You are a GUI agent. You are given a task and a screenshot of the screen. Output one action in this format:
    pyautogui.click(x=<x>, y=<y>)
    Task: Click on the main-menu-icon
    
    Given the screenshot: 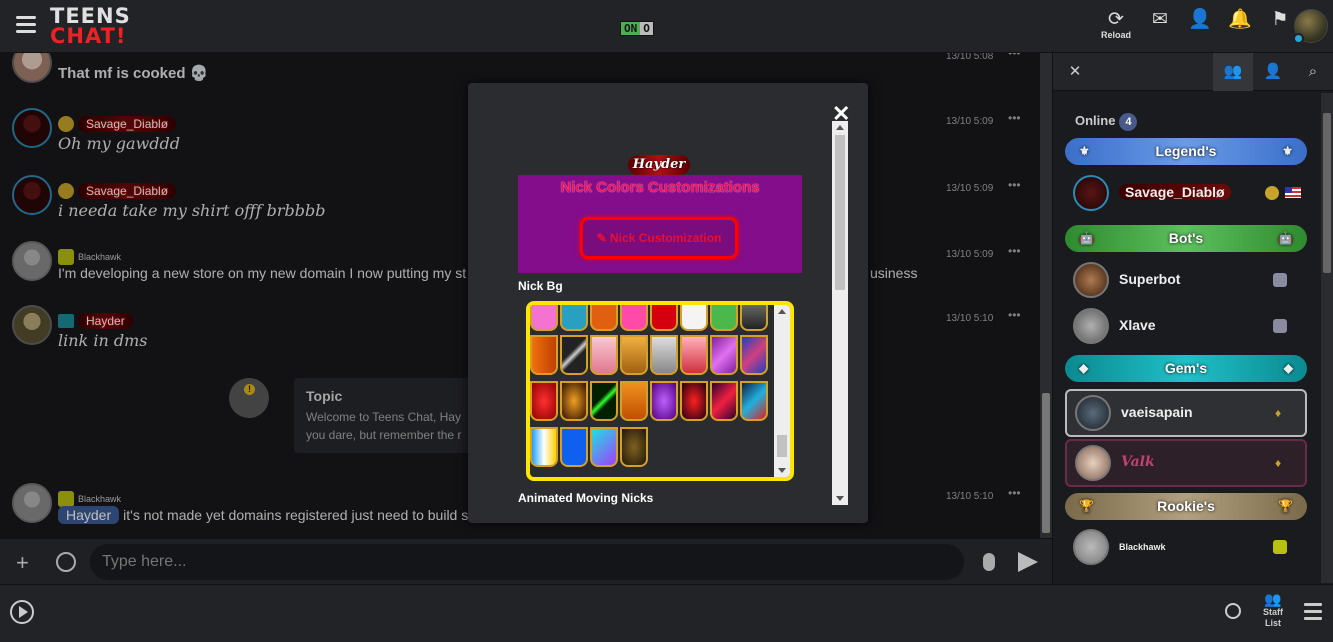 What is the action you would take?
    pyautogui.click(x=26, y=24)
    